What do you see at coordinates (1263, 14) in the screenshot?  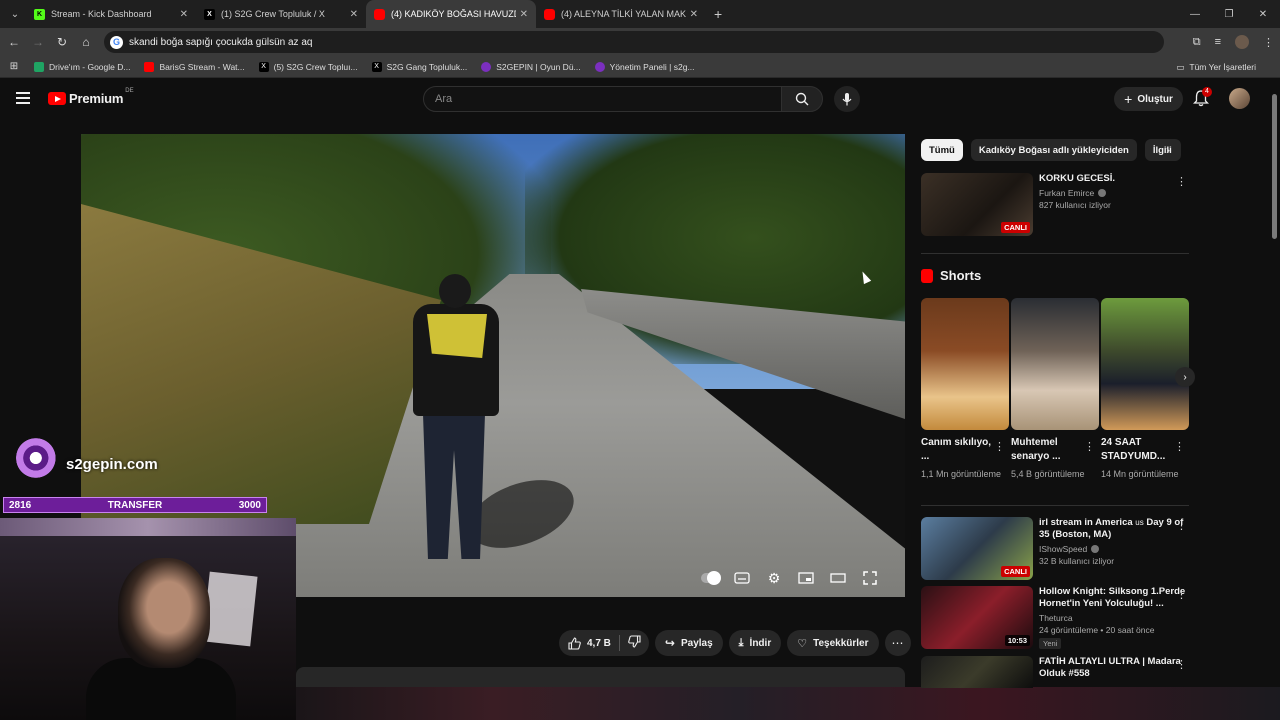 I see `close-window-icon: ✕` at bounding box center [1263, 14].